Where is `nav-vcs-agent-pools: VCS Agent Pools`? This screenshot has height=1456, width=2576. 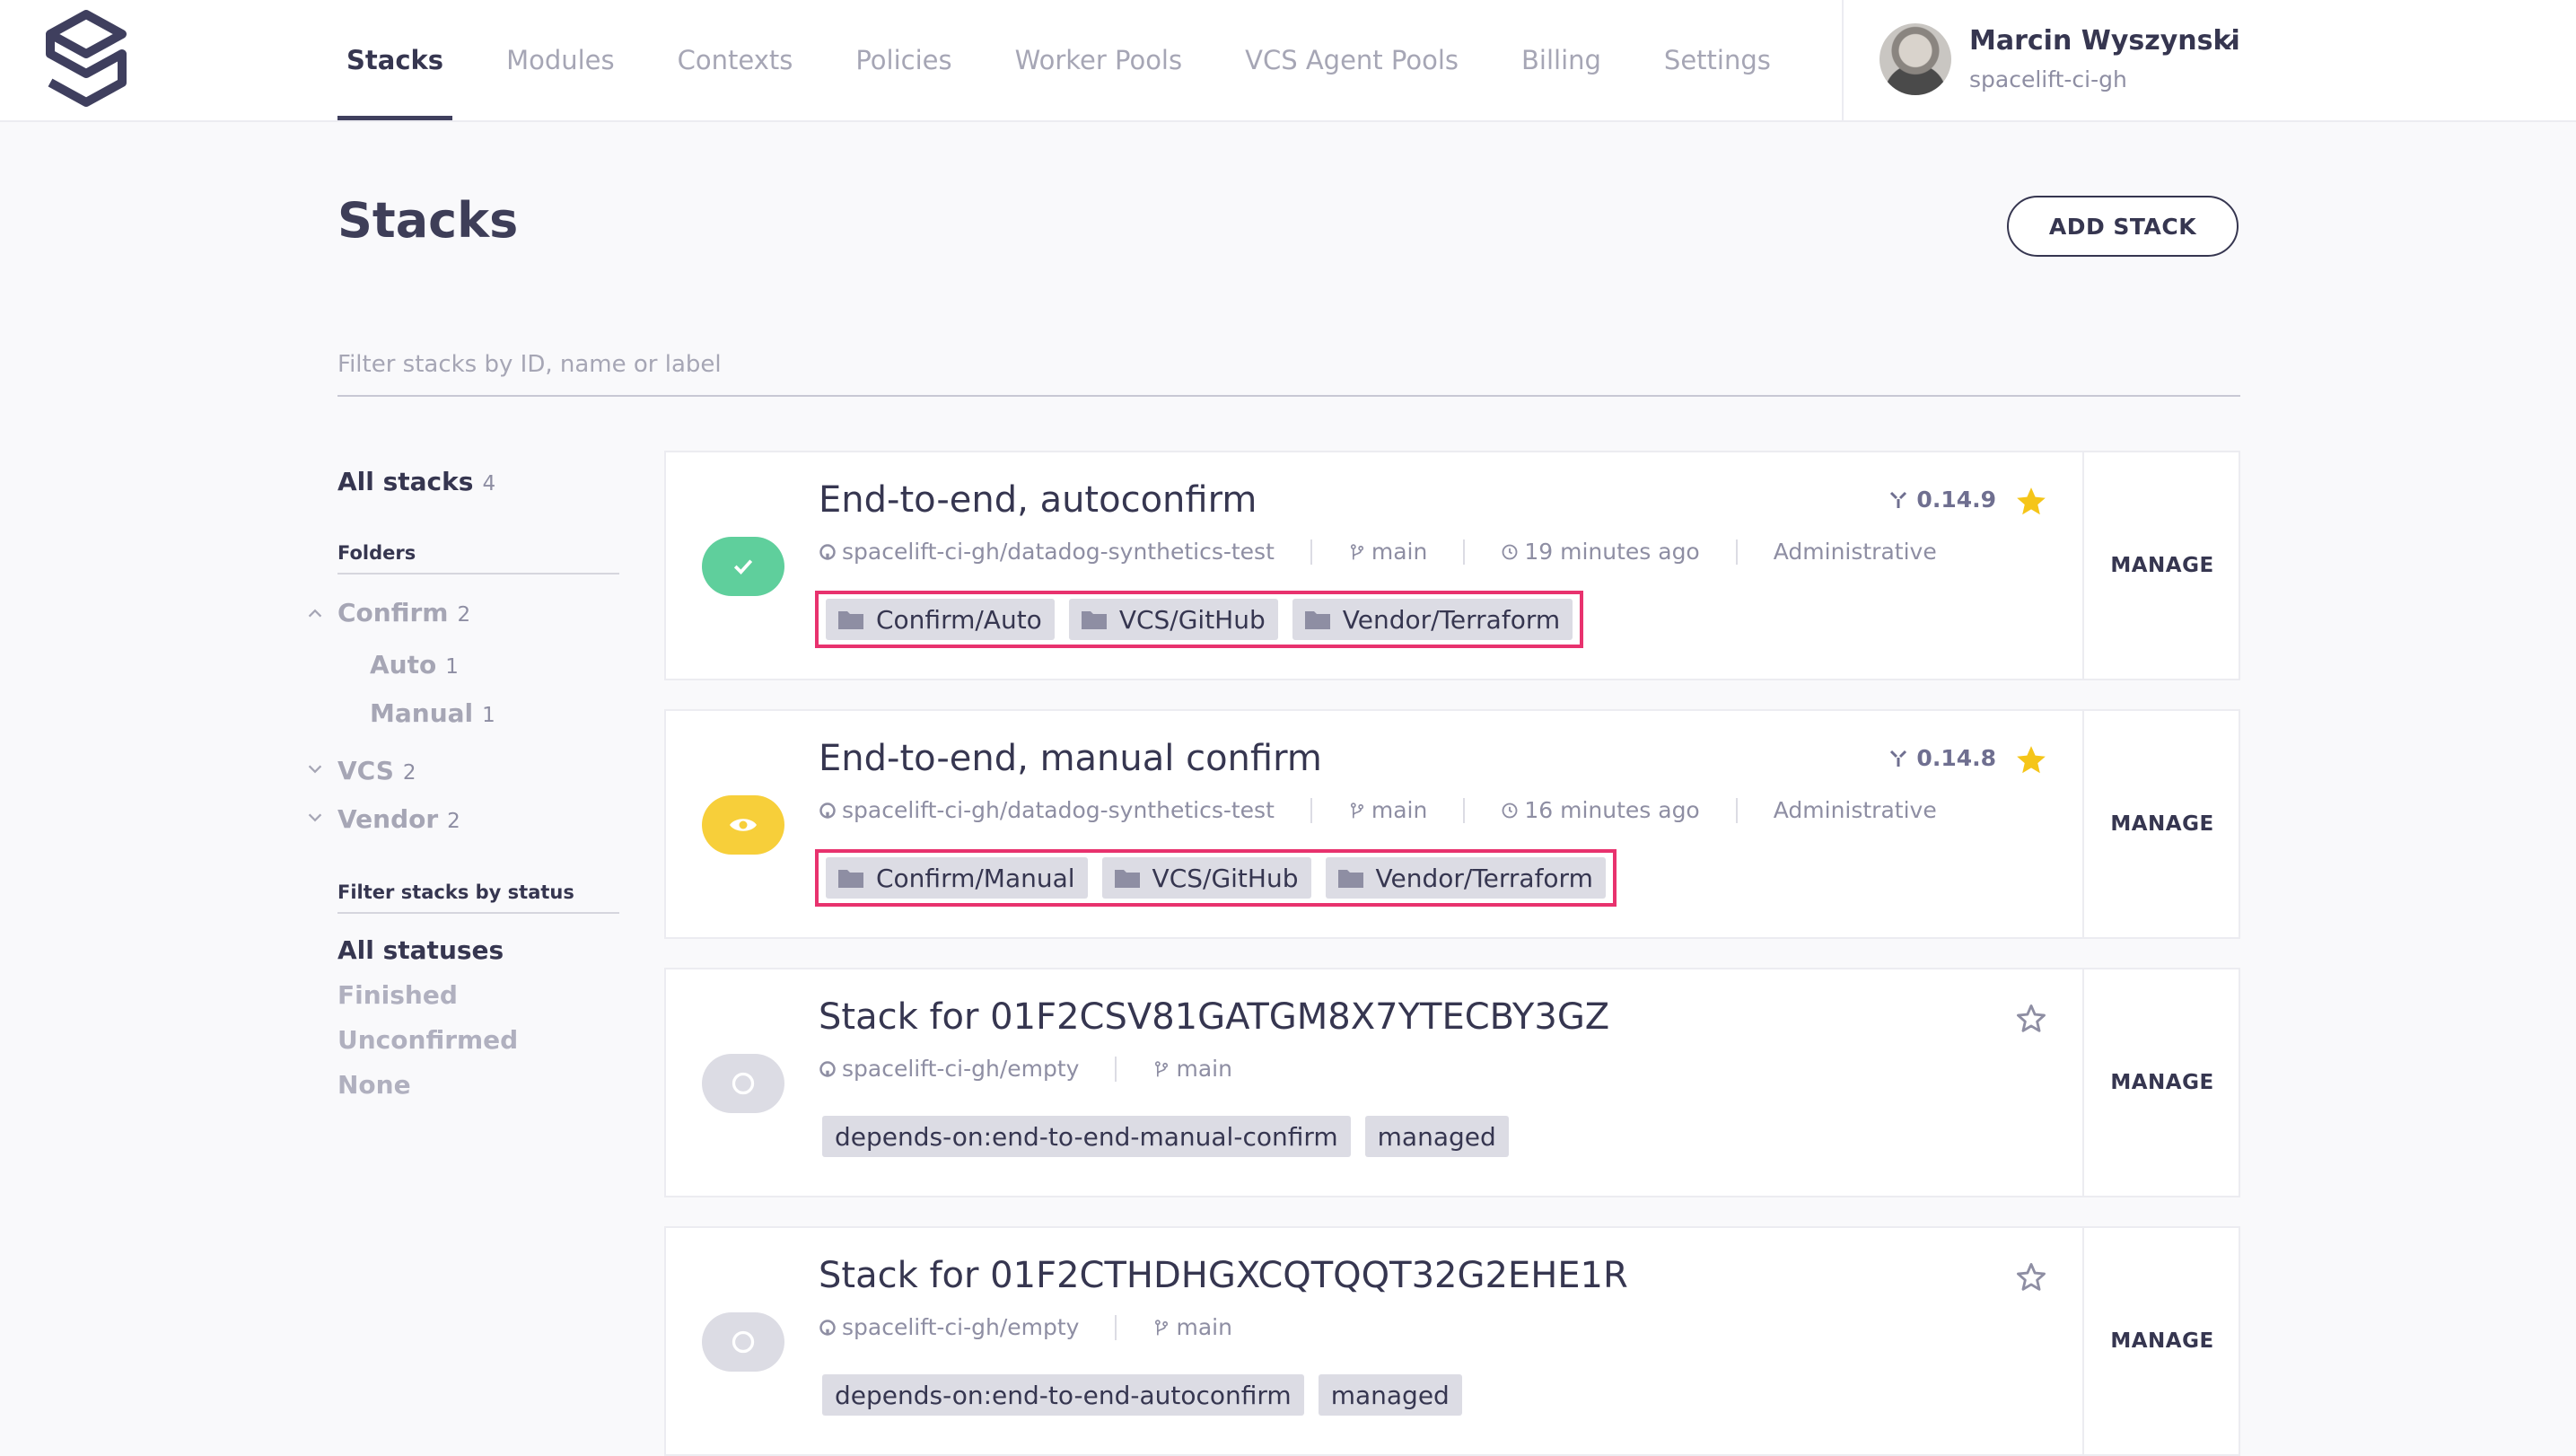
nav-vcs-agent-pools: VCS Agent Pools is located at coordinates (1352, 60).